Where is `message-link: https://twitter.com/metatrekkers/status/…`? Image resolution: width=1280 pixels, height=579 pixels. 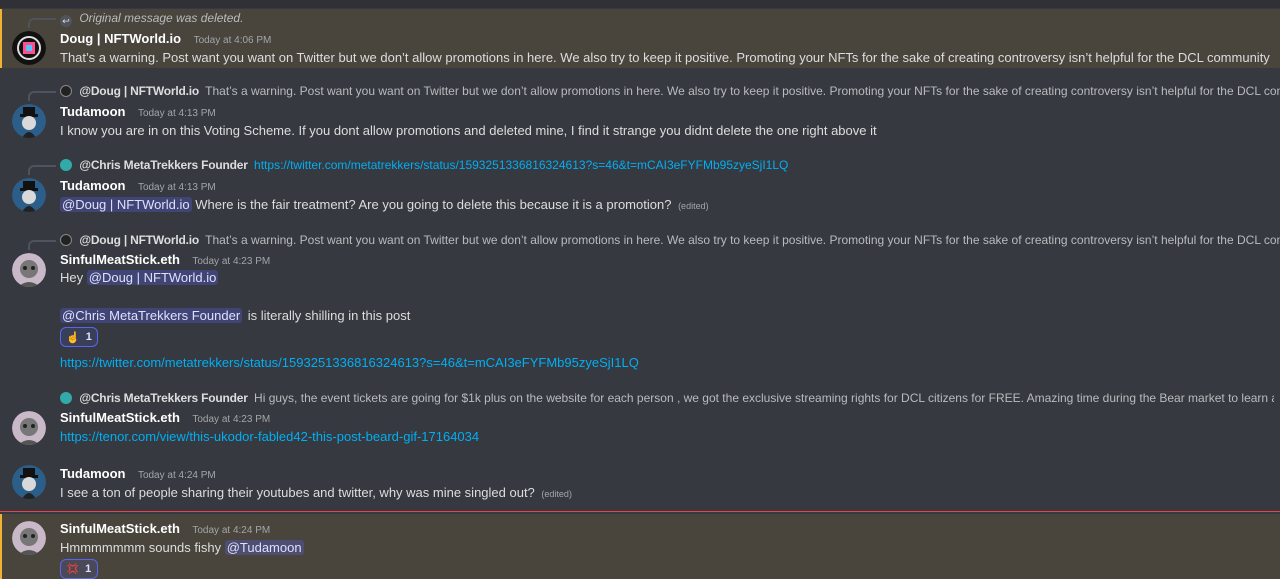
message-link: https://twitter.com/metatrekkers/status/… is located at coordinates (349, 362).